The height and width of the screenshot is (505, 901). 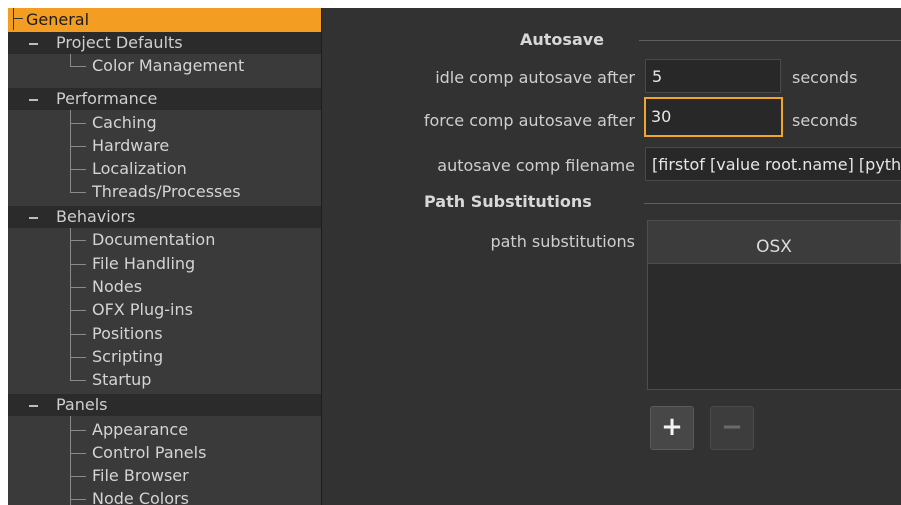 I want to click on remove-row-button: −, so click(x=732, y=428).